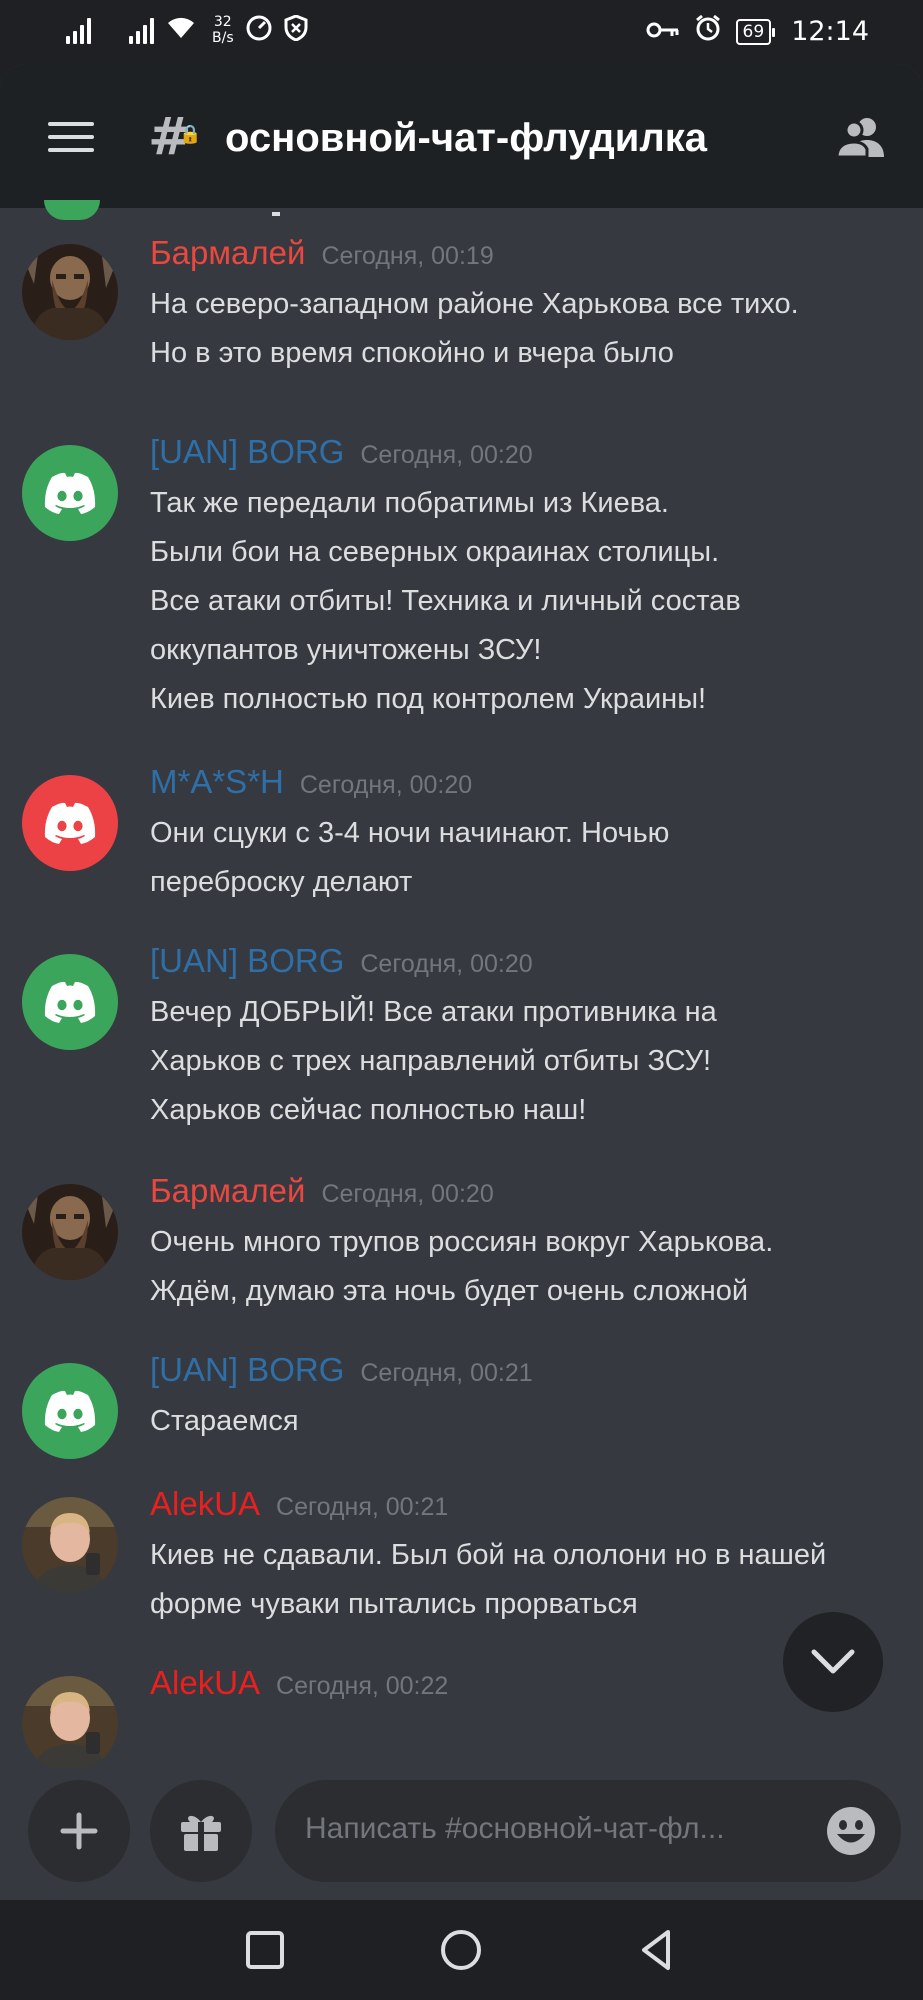  I want to click on message-line: переброску делают, so click(281, 882).